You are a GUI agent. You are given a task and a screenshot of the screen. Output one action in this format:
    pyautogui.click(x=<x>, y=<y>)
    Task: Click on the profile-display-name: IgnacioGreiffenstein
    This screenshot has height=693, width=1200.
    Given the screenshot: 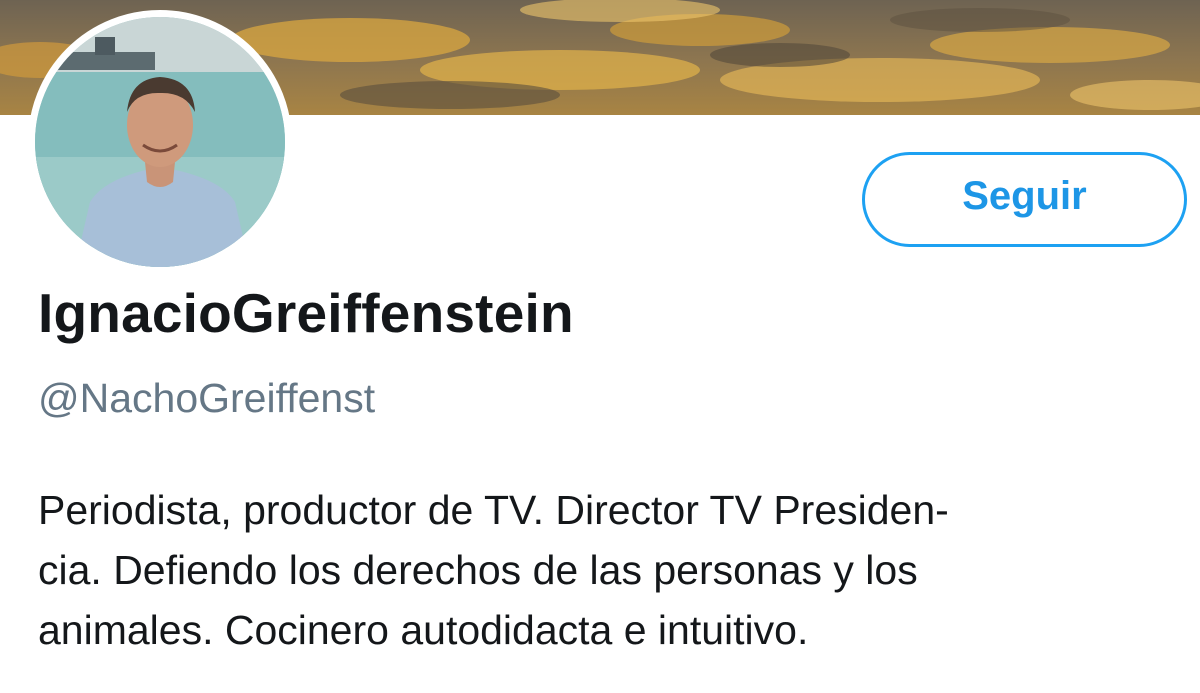 What is the action you would take?
    pyautogui.click(x=306, y=313)
    